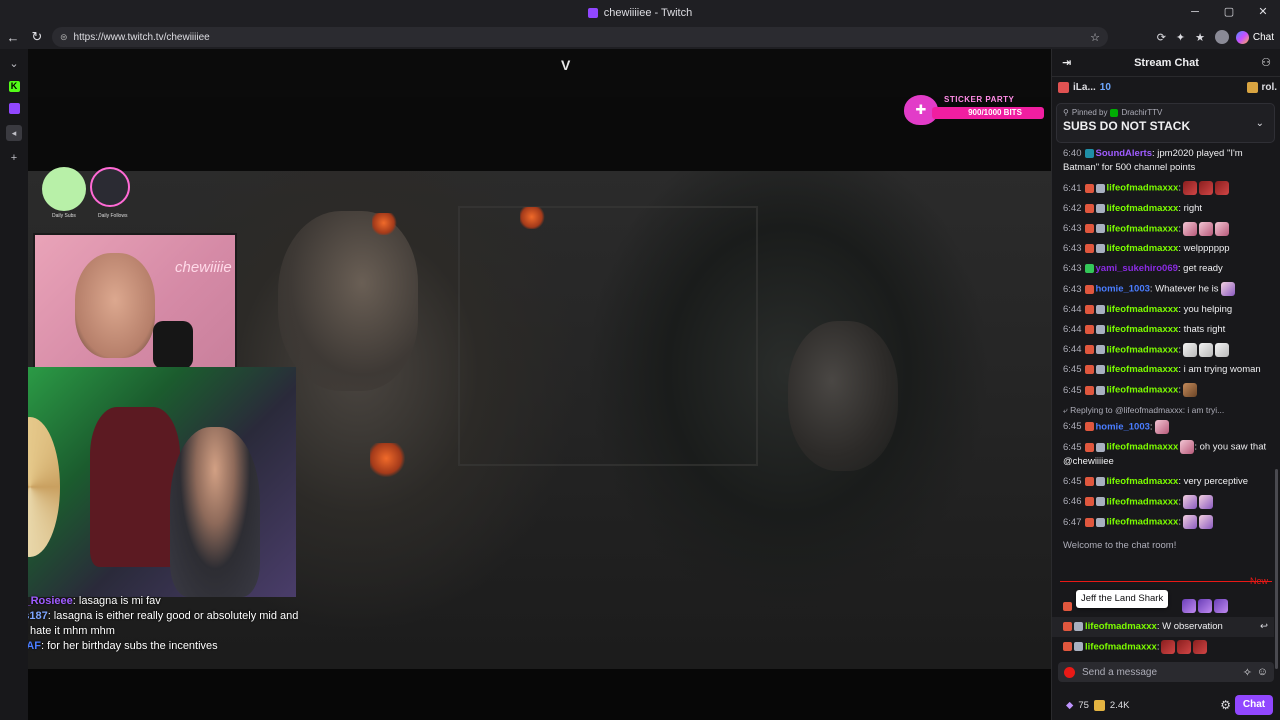  I want to click on chat-message: 6:45 homie_1003:, so click(1163, 427).